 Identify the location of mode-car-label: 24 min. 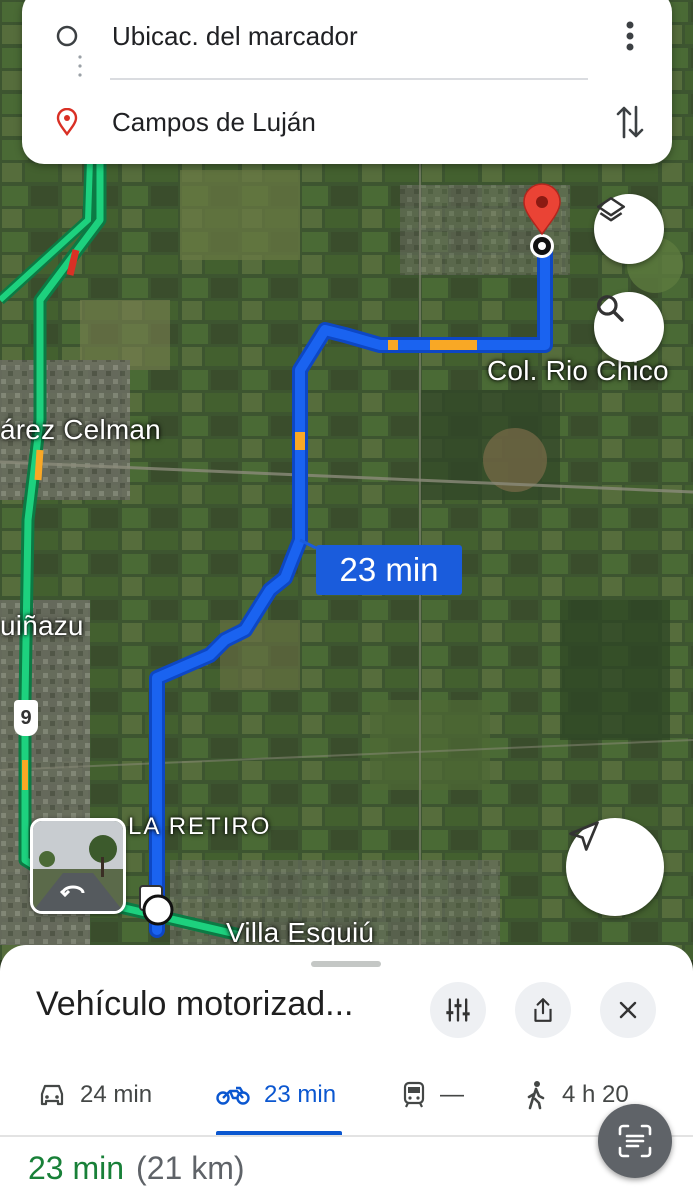
(116, 1094).